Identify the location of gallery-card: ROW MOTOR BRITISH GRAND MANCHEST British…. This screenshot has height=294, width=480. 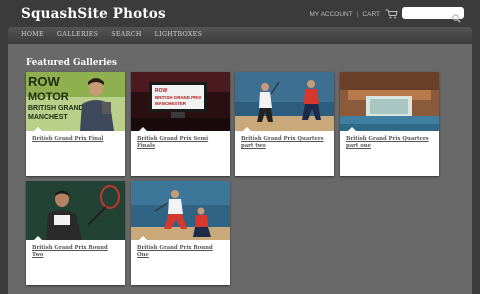
(75, 124).